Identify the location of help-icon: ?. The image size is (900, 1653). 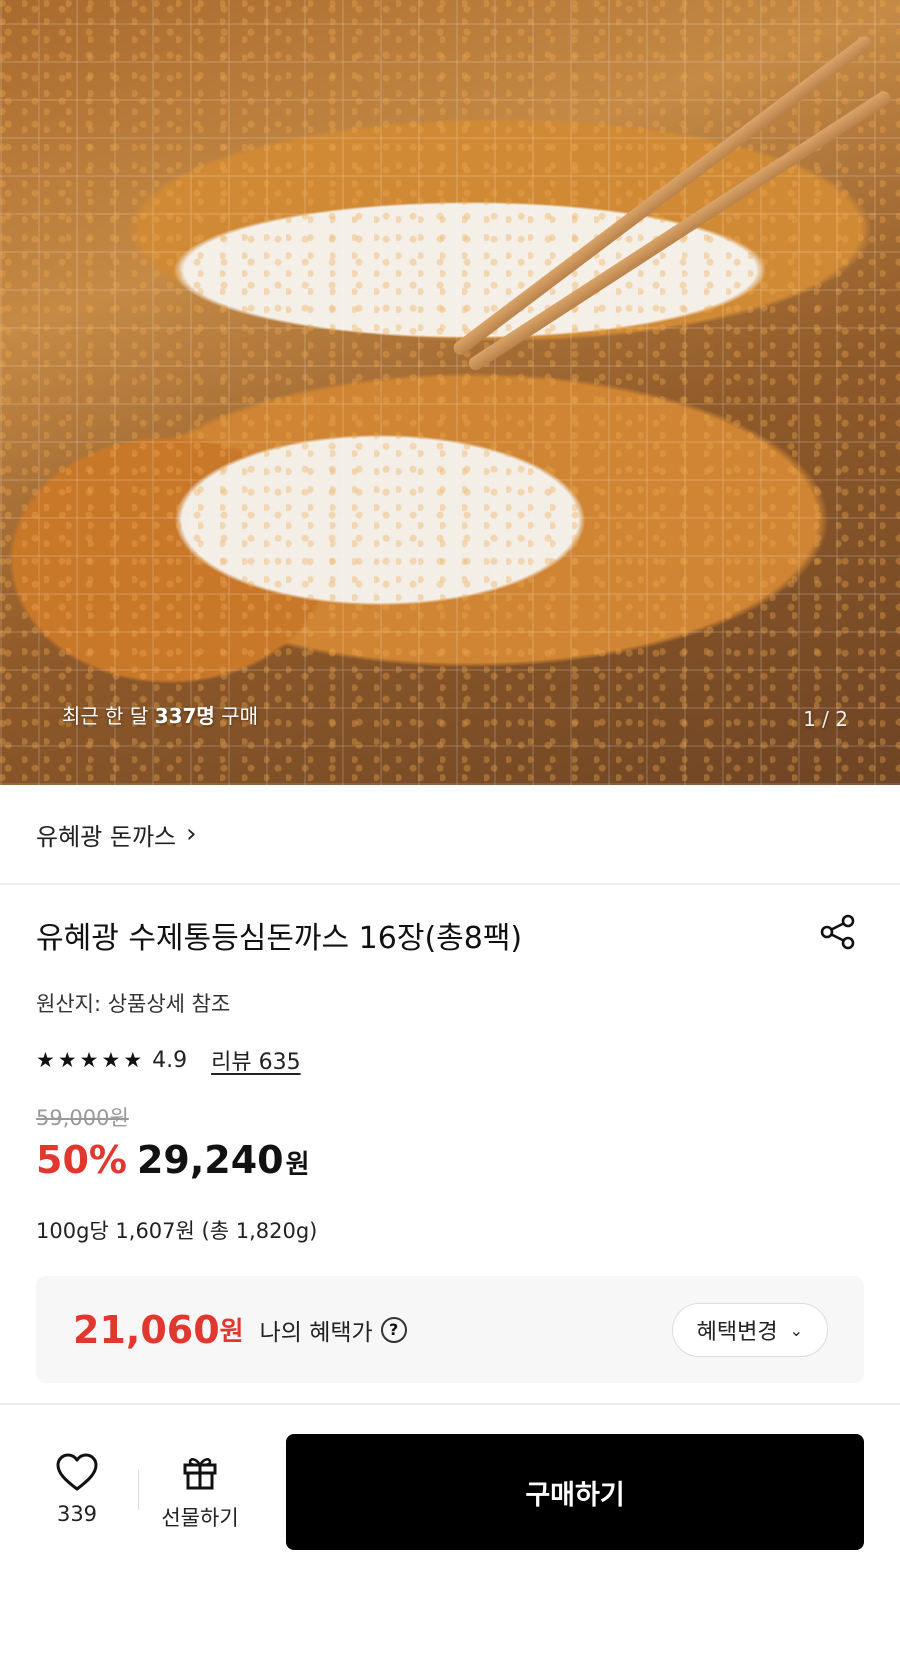
(393, 1329).